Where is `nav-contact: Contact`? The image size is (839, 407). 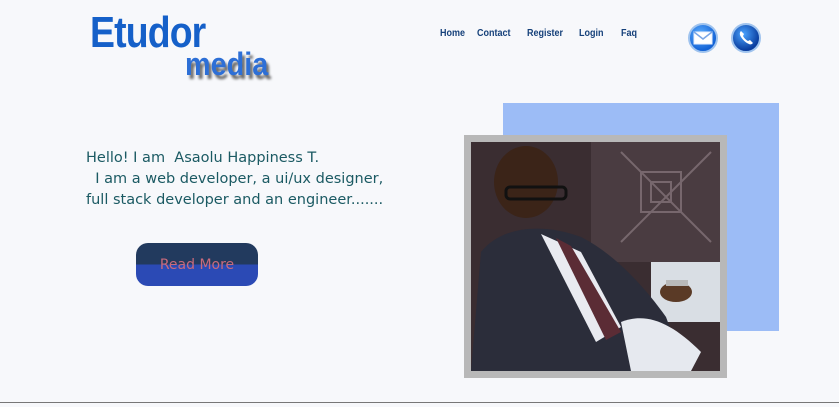
nav-contact: Contact is located at coordinates (494, 33).